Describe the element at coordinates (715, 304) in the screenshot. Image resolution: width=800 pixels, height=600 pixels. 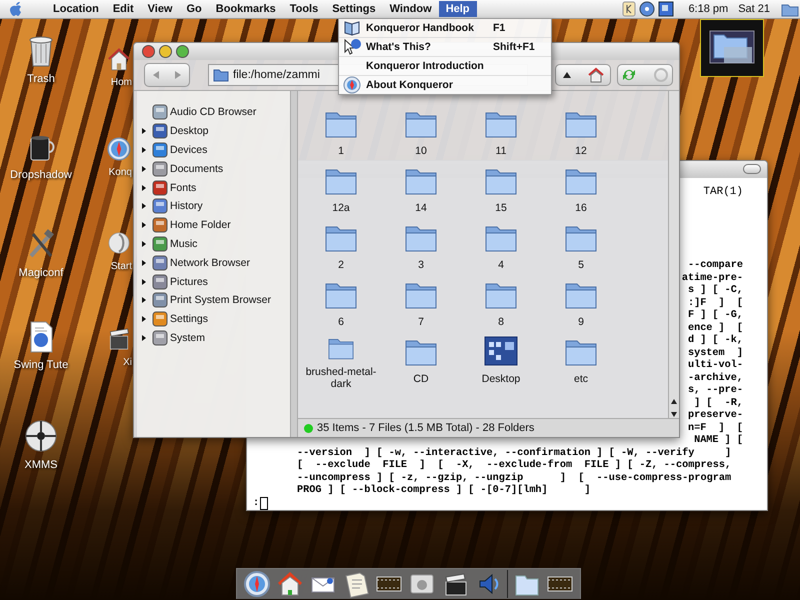
I see `terminal-line: :]F ] [` at that location.